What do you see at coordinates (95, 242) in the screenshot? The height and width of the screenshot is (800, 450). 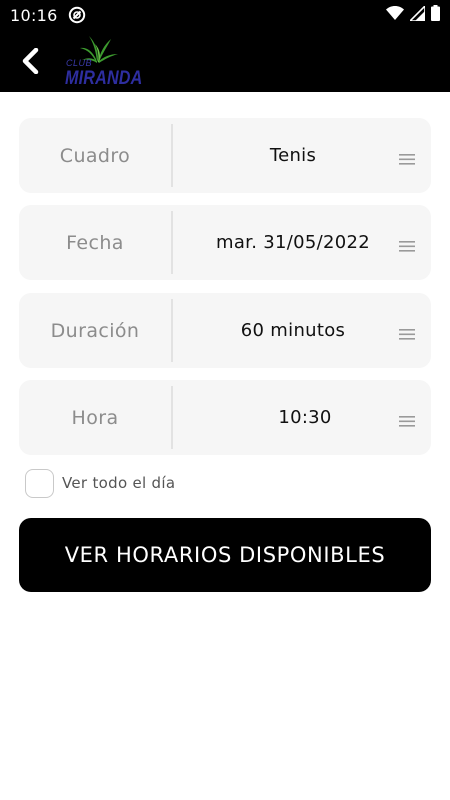 I see `field-label: Fecha` at bounding box center [95, 242].